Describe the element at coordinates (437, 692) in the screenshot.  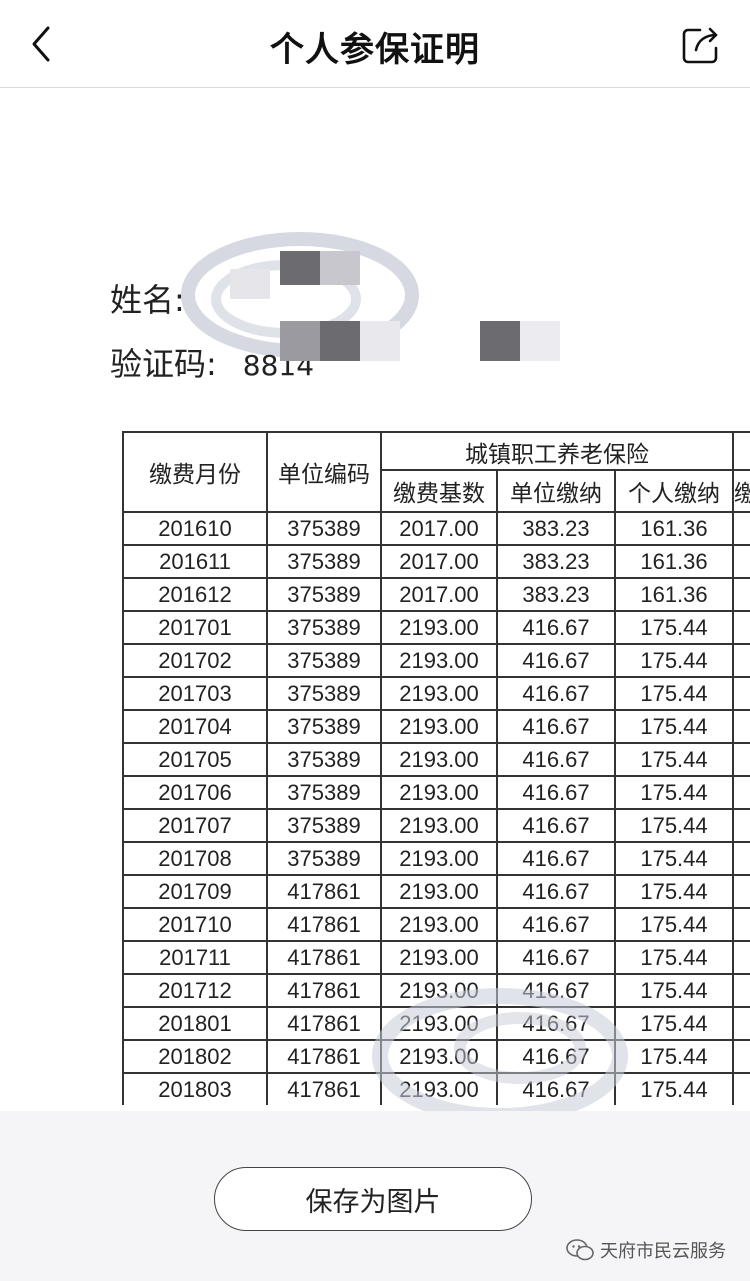
I see `table-row: 201703 375389 2193.00 416.67 175.44` at that location.